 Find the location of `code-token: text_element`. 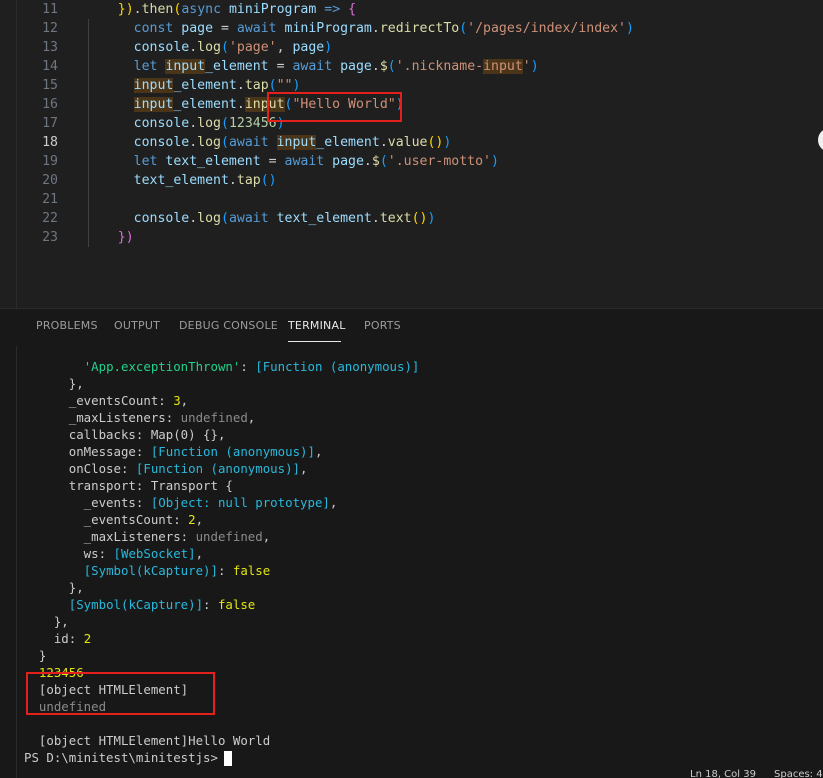

code-token: text_element is located at coordinates (213, 161).